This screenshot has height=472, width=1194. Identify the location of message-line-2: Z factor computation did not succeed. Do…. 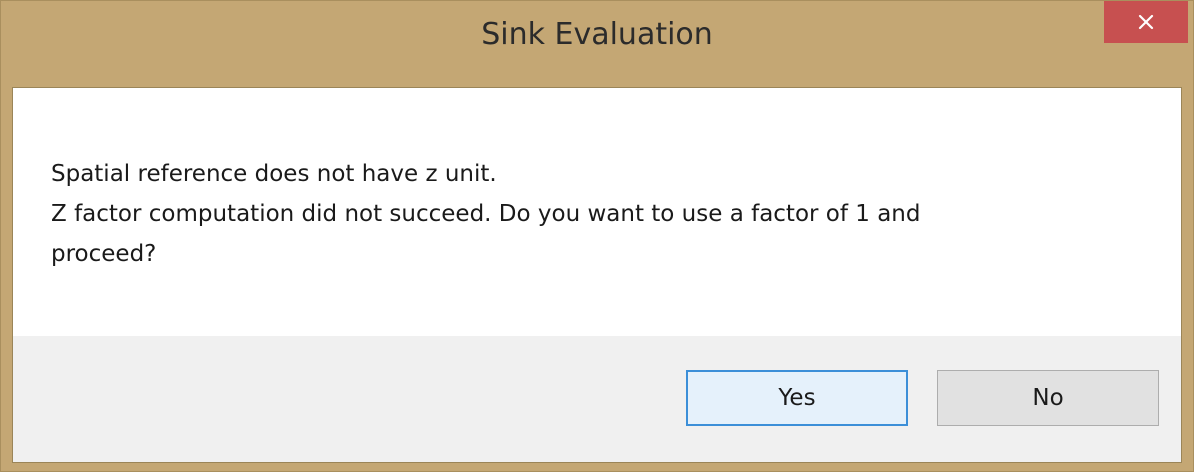
(486, 214).